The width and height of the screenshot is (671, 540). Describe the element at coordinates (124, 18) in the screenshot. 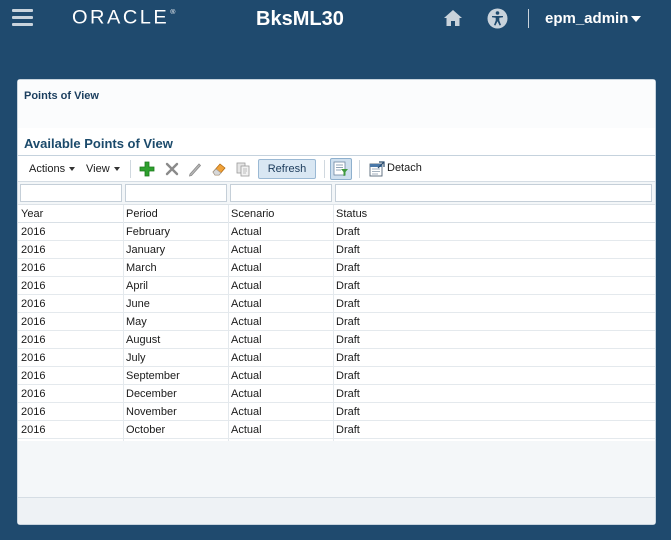

I see `oracle-logo: ORACLE®` at that location.